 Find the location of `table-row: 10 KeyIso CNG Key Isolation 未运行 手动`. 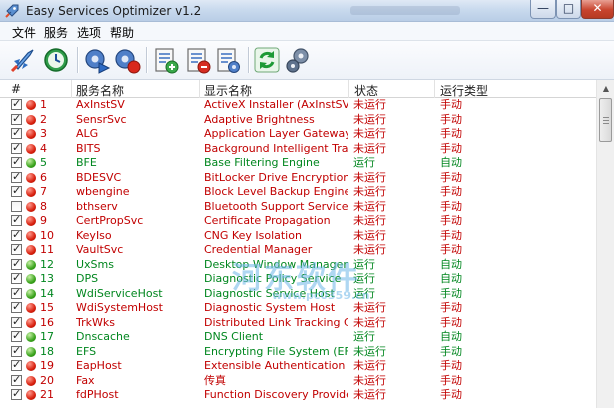

table-row: 10 KeyIso CNG Key Isolation 未运行 手动 is located at coordinates (298, 236).